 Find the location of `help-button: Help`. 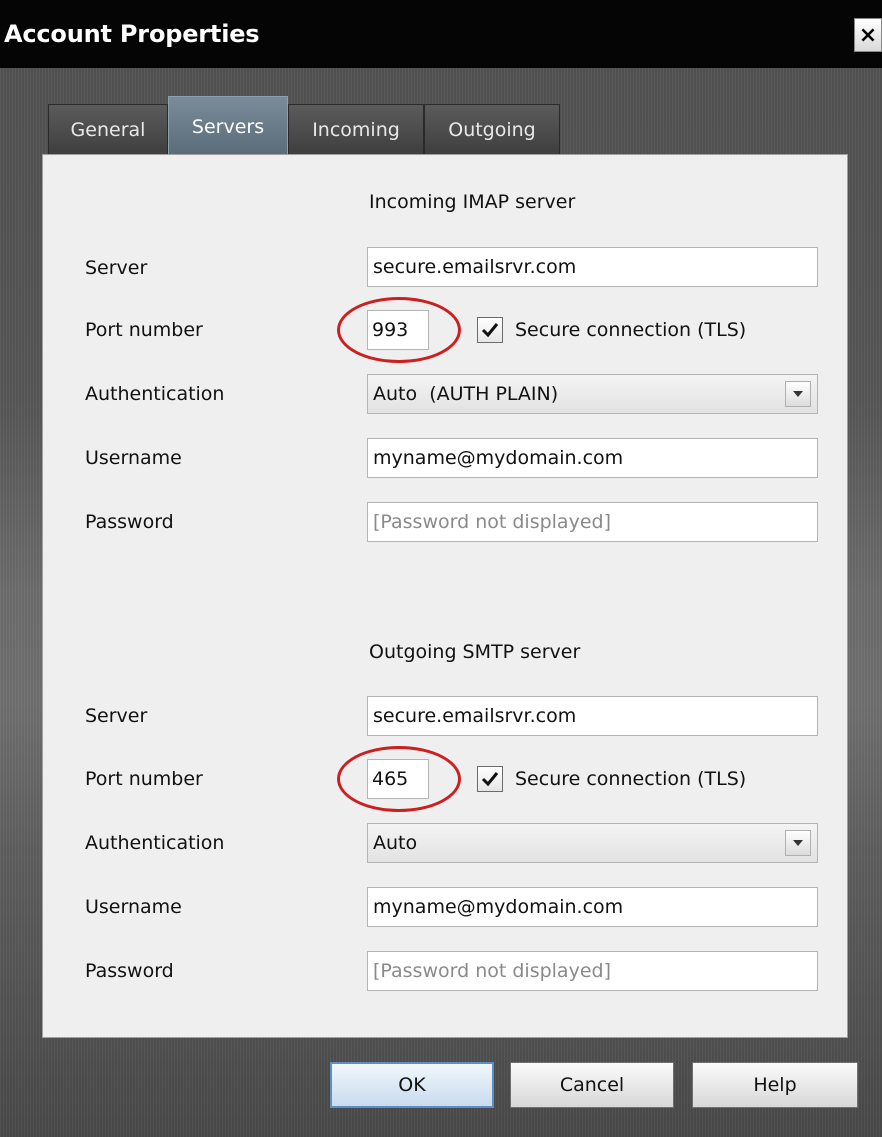

help-button: Help is located at coordinates (775, 1085).